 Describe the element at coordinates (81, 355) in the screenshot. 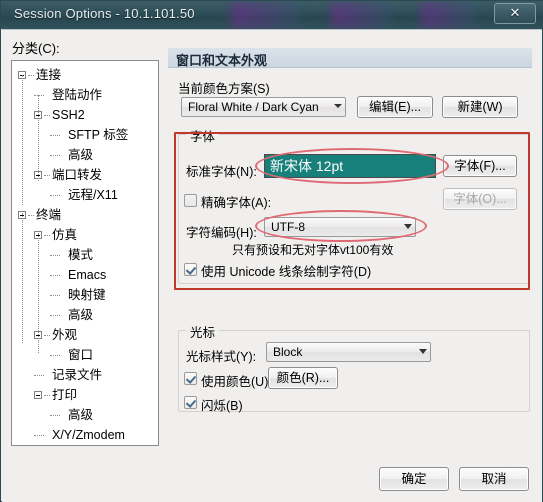

I see `tree-item-label: 窗口` at that location.